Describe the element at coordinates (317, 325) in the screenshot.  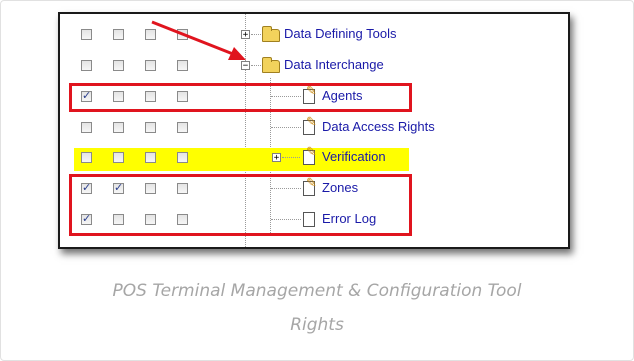
I see `figure-caption-line-2: Rights` at that location.